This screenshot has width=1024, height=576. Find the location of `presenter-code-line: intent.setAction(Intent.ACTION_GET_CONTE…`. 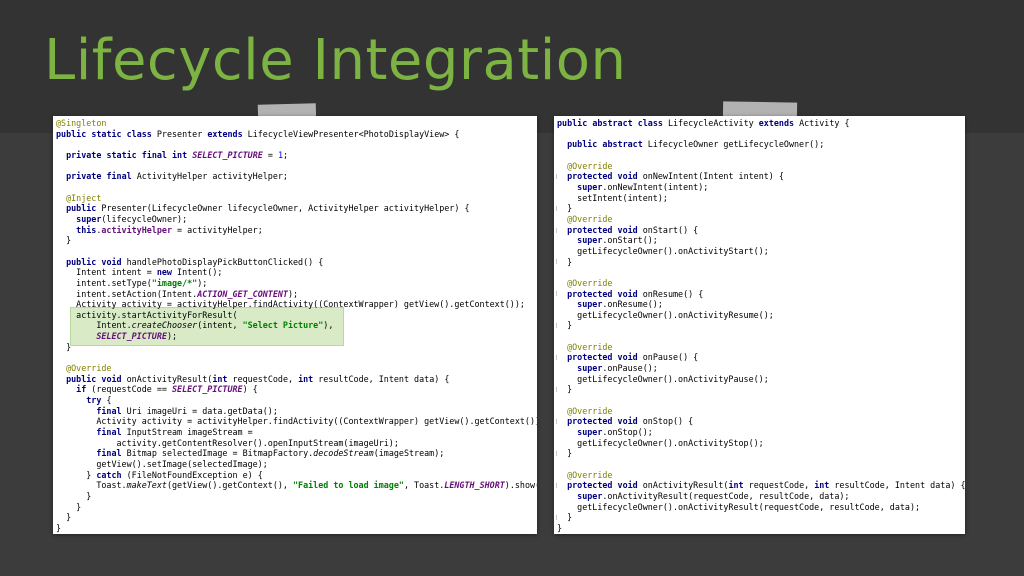

presenter-code-line: intent.setAction(Intent.ACTION_GET_CONTE… is located at coordinates (177, 293).